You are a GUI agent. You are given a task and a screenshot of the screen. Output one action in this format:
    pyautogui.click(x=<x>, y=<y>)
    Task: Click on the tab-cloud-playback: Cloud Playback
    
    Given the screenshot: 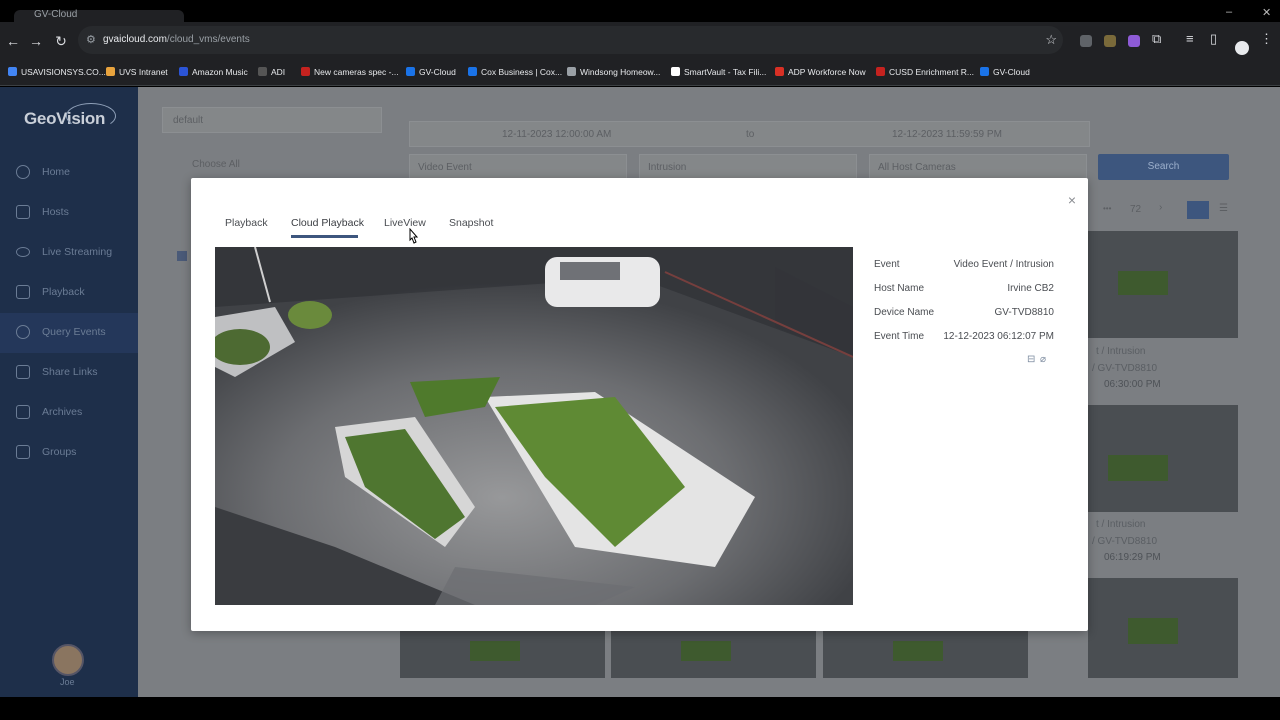 What is the action you would take?
    pyautogui.click(x=327, y=223)
    